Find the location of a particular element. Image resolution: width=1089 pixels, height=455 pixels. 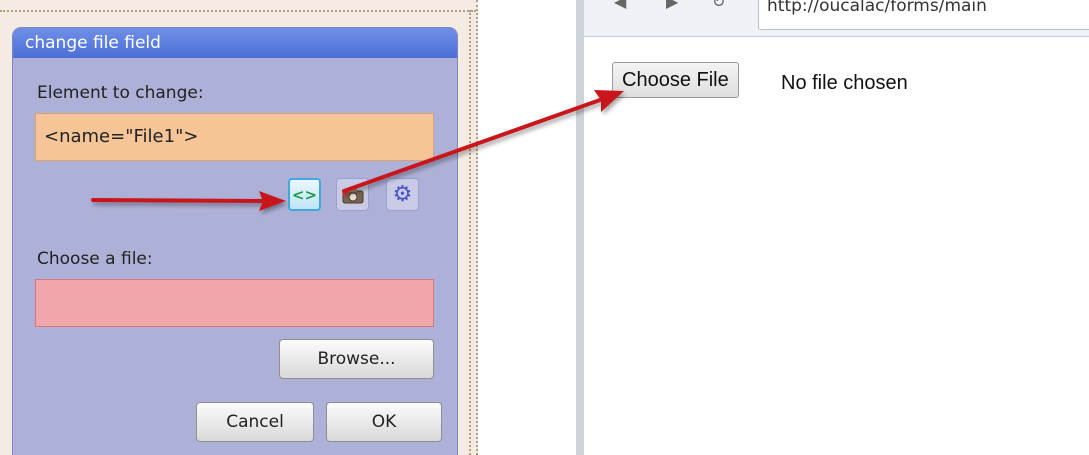

gear-icon: ⚙ is located at coordinates (402, 194).